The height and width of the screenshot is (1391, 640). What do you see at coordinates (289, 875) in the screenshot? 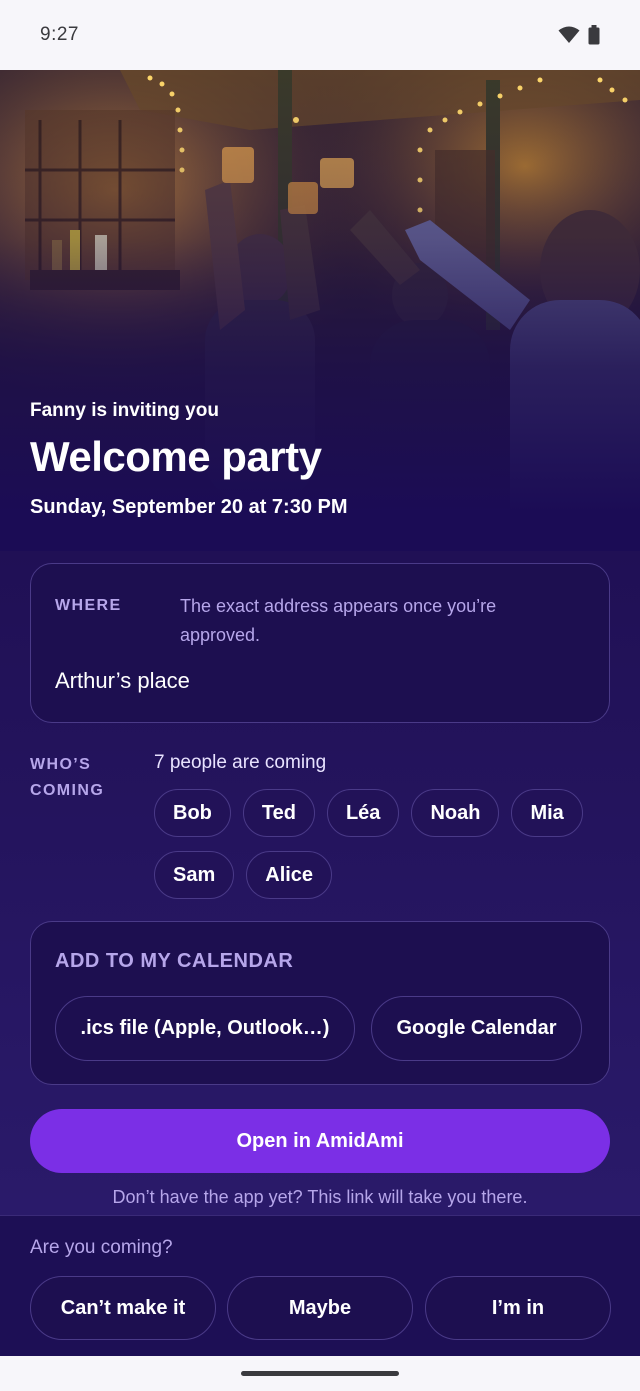
I see `attendee-chip: Alice` at bounding box center [289, 875].